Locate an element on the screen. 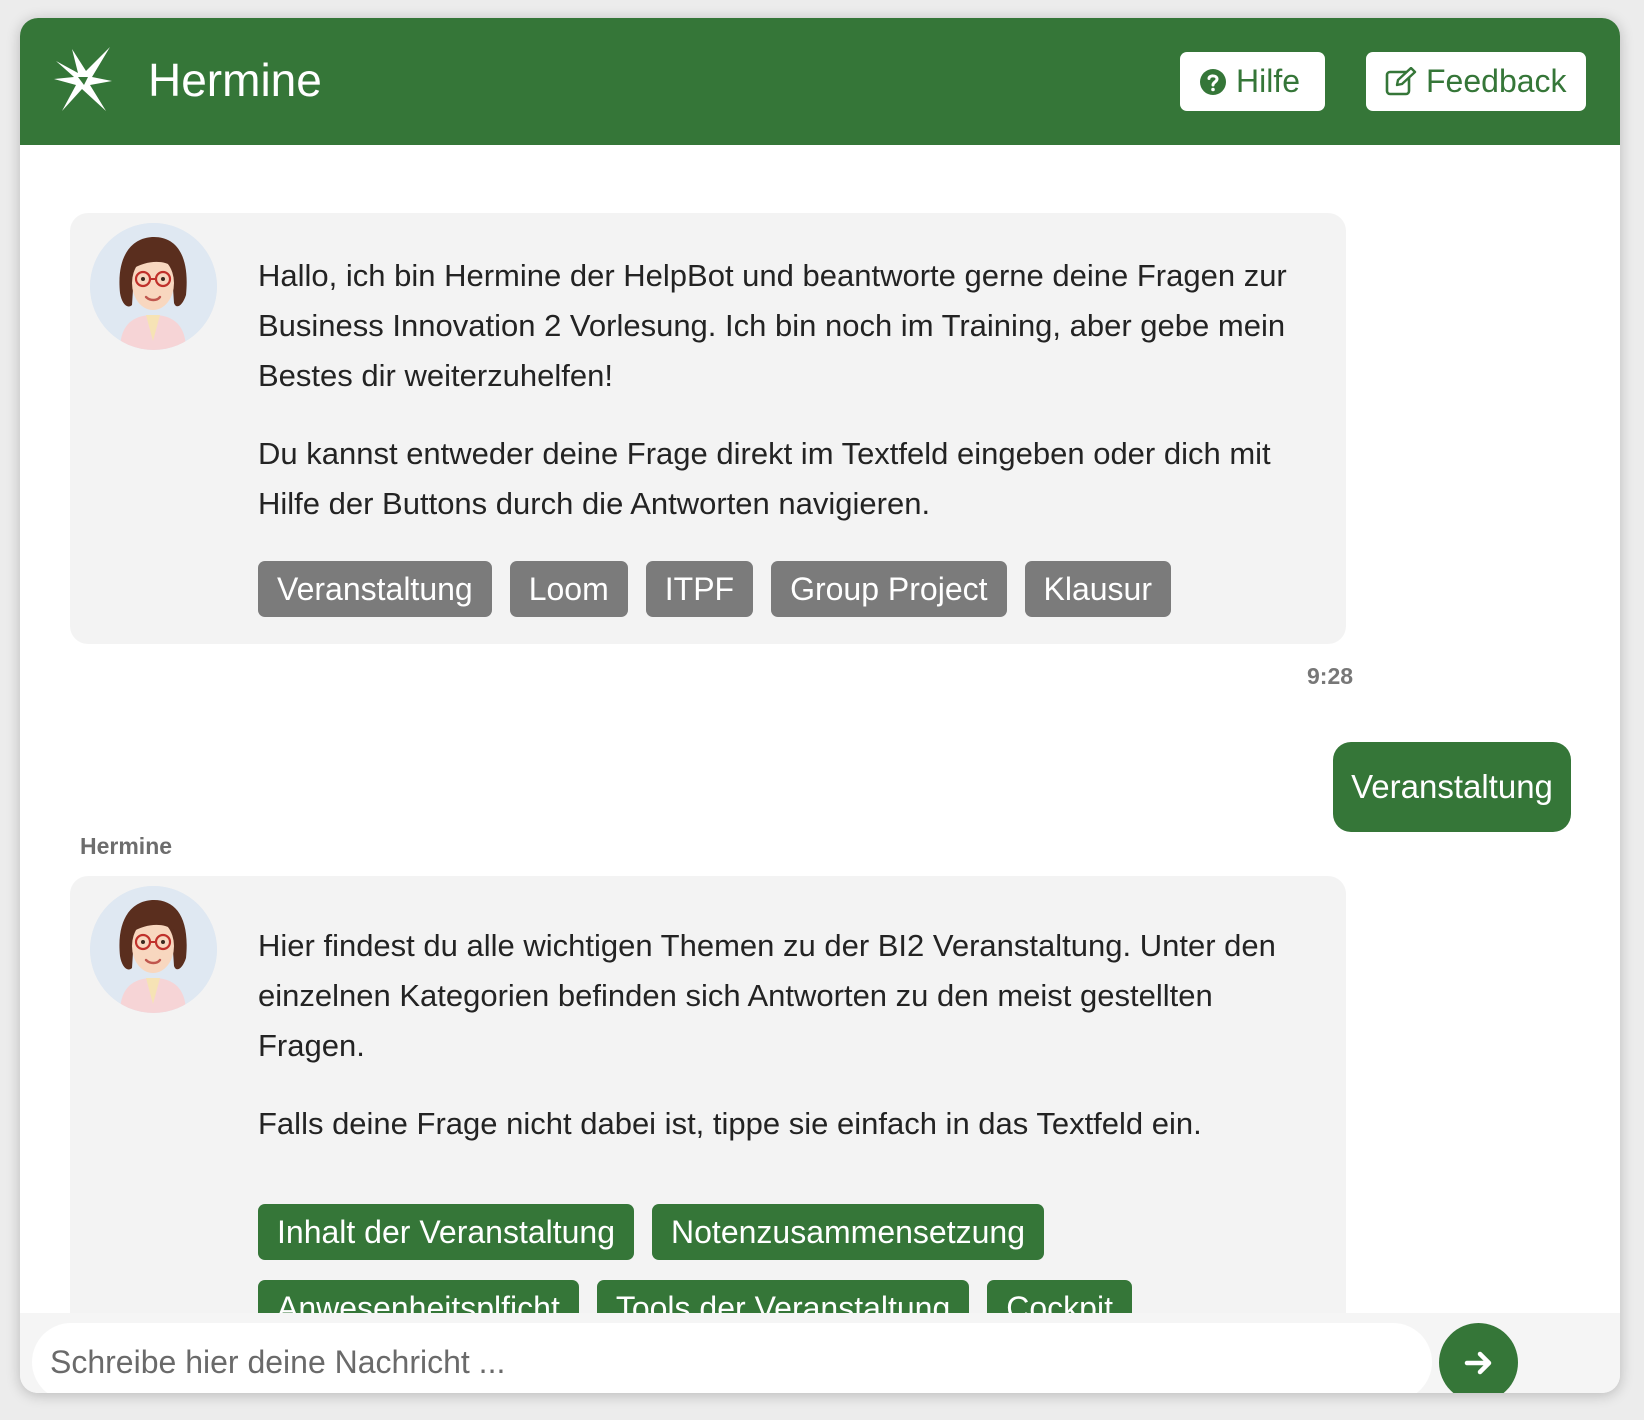 The height and width of the screenshot is (1420, 1644). send-button is located at coordinates (1478, 1358).